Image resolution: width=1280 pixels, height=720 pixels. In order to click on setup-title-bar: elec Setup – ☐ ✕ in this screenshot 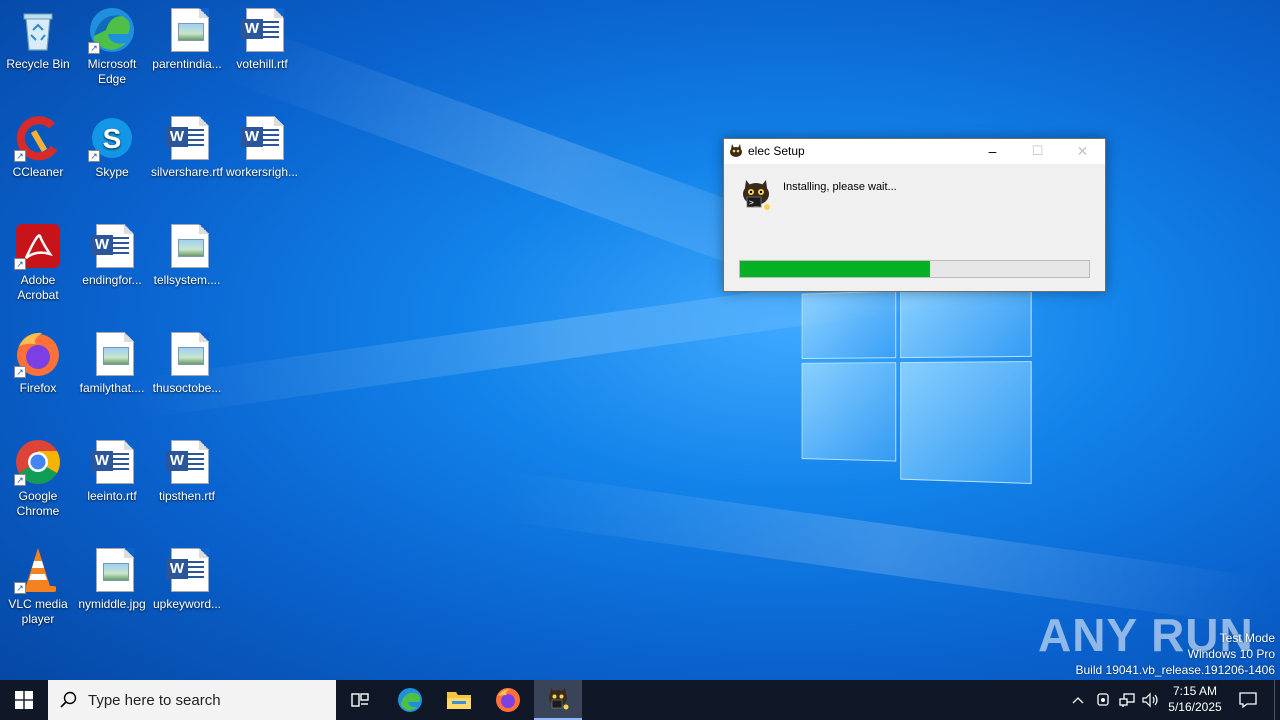, I will do `click(914, 151)`.